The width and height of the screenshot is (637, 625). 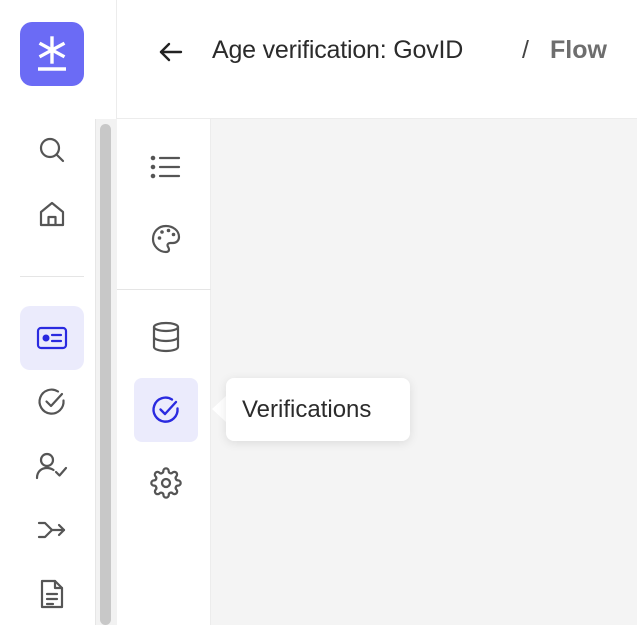 What do you see at coordinates (164, 372) in the screenshot?
I see `secondary-sidebar` at bounding box center [164, 372].